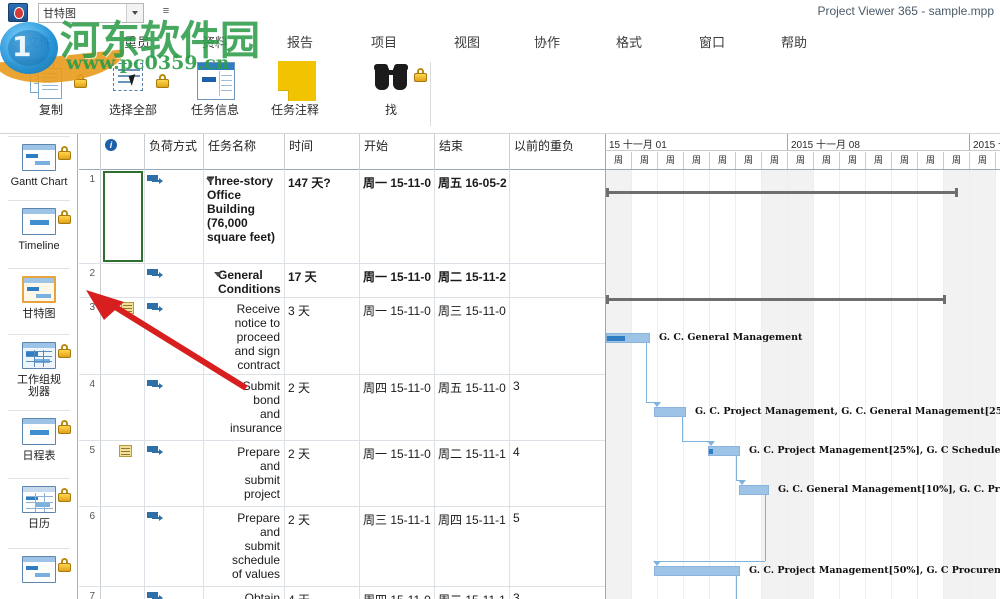 Image resolution: width=1000 pixels, height=599 pixels. Describe the element at coordinates (91, 13) in the screenshot. I see `view-selector-combobox: 甘特图` at that location.